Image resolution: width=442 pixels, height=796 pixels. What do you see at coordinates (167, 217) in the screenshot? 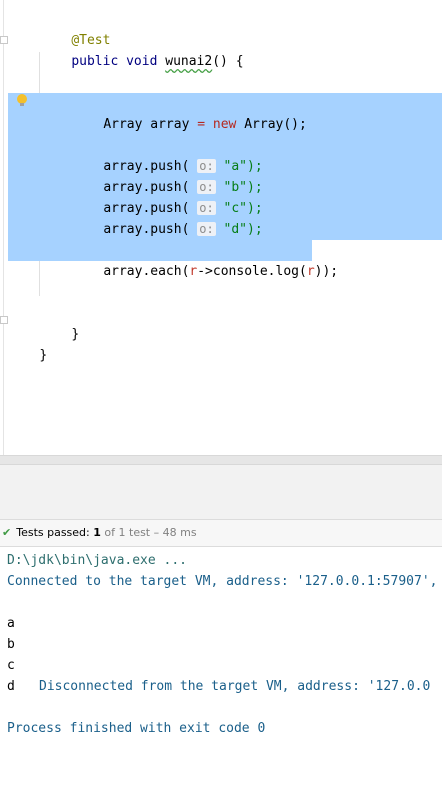
I see `code-line-push-d: array.push( o: "d");` at bounding box center [167, 217].